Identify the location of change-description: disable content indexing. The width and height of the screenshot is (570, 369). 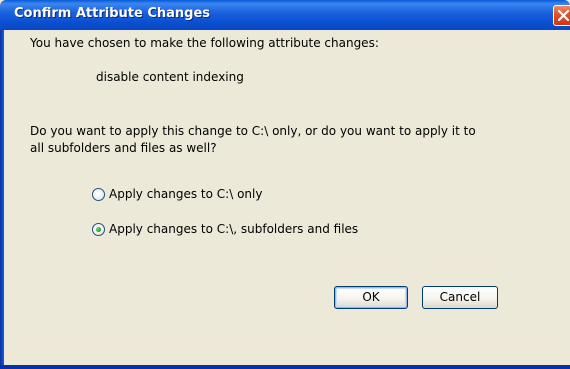
(170, 77).